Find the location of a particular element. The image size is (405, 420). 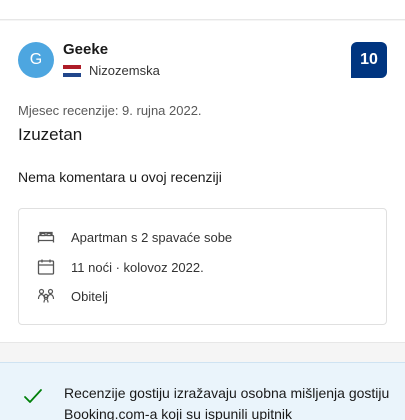

calendar-icon is located at coordinates (46, 267).